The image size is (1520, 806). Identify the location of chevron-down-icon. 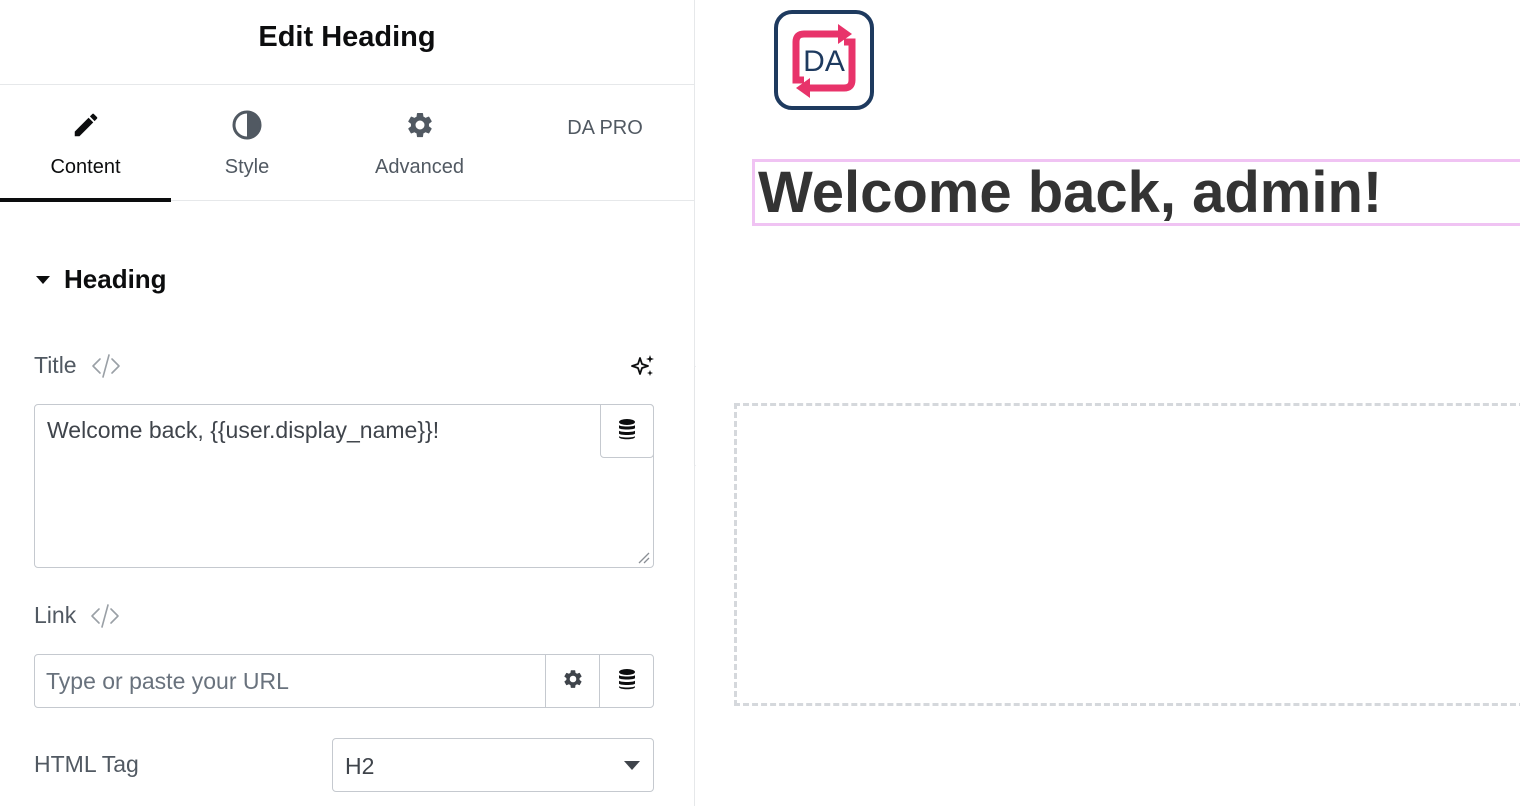
(632, 765).